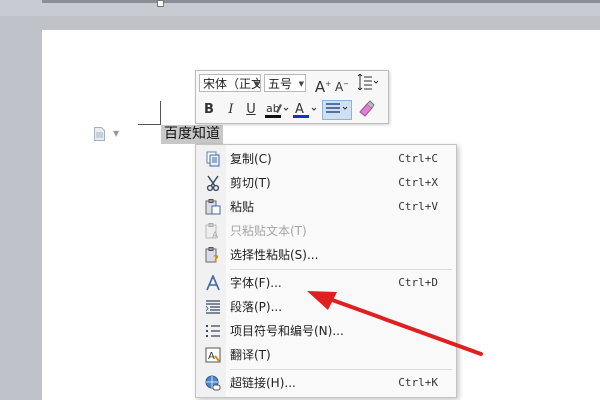  Describe the element at coordinates (213, 159) in the screenshot. I see `copy-icon` at that location.